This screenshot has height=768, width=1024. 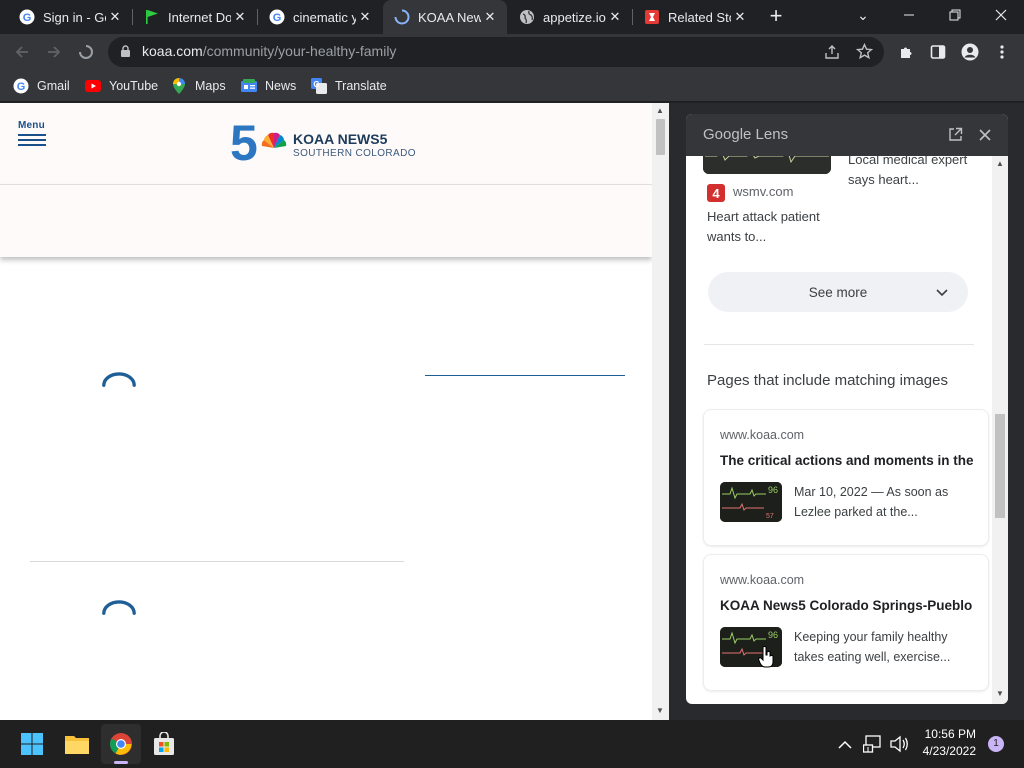 I want to click on clock-date: 4/23/2022, so click(x=944, y=751).